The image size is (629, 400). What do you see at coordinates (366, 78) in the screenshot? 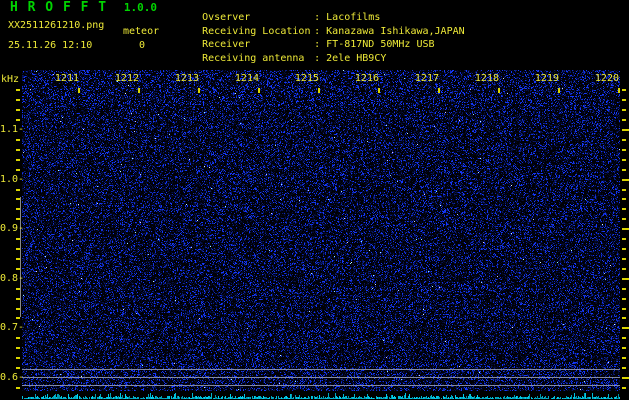
I see `time-tick-label: 1216` at bounding box center [366, 78].